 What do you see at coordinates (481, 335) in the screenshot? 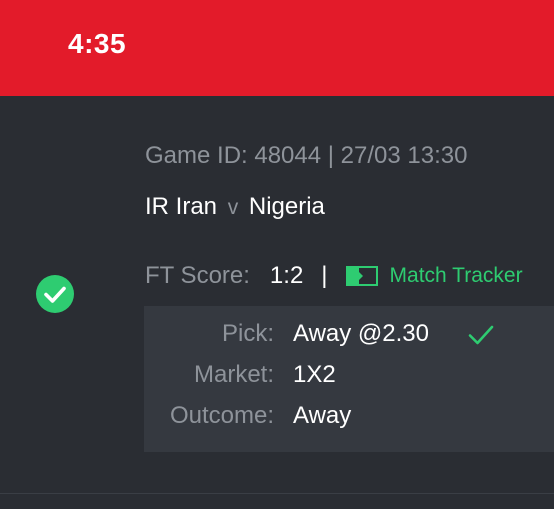
I see `check-icon` at bounding box center [481, 335].